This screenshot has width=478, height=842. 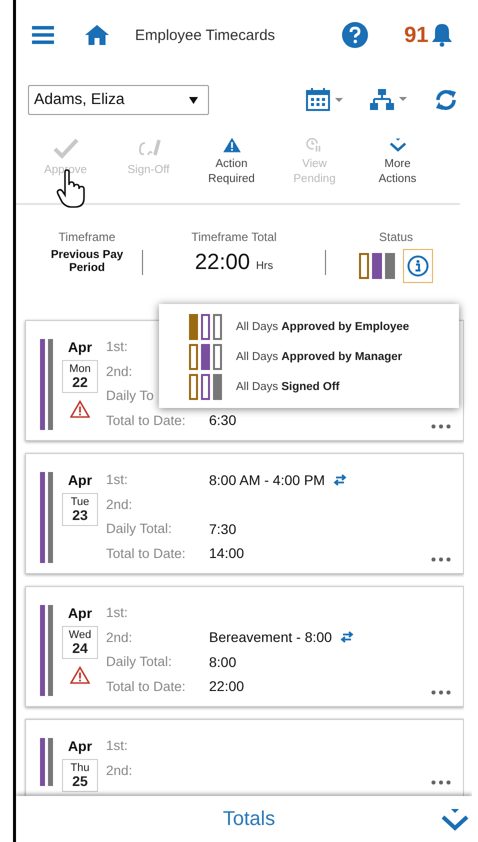 I want to click on status-label: Status, so click(x=396, y=237).